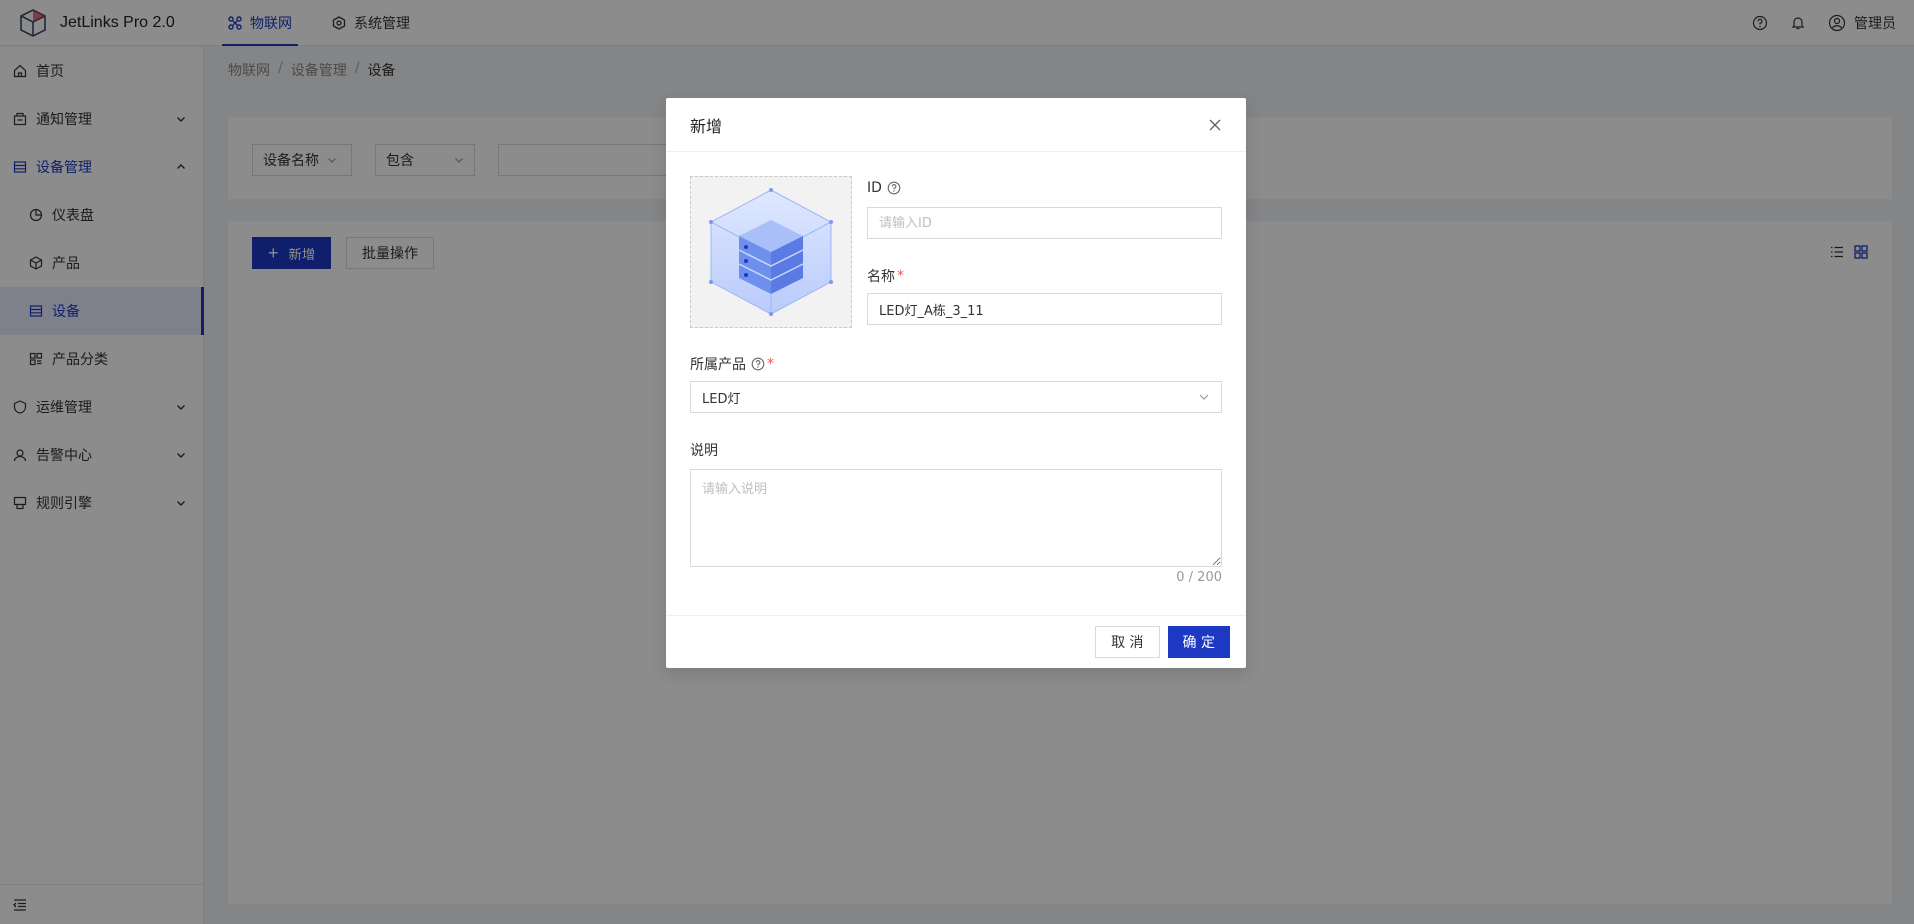 The image size is (1914, 924). I want to click on name-label-text: 名称, so click(881, 277).